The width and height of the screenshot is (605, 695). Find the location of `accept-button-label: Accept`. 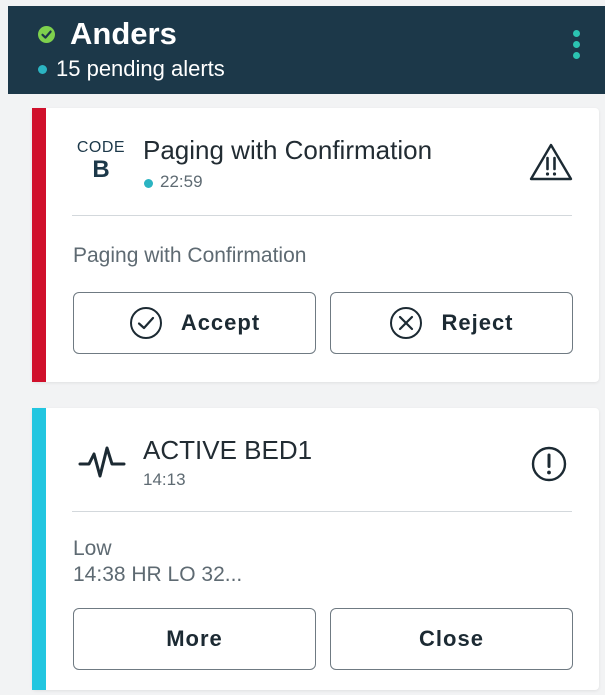

accept-button-label: Accept is located at coordinates (220, 322).